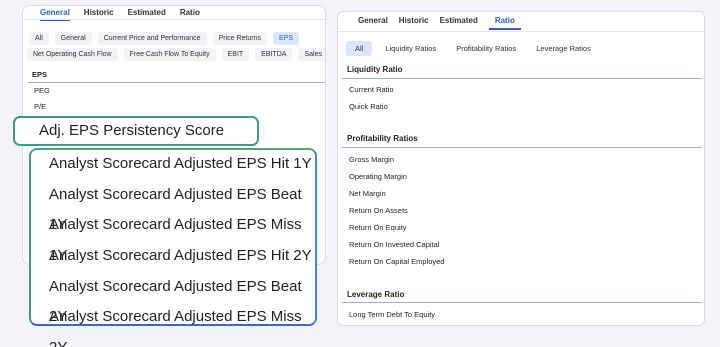 This screenshot has width=720, height=347. I want to click on chip-leverage-ratios: Leverage Ratios, so click(563, 48).